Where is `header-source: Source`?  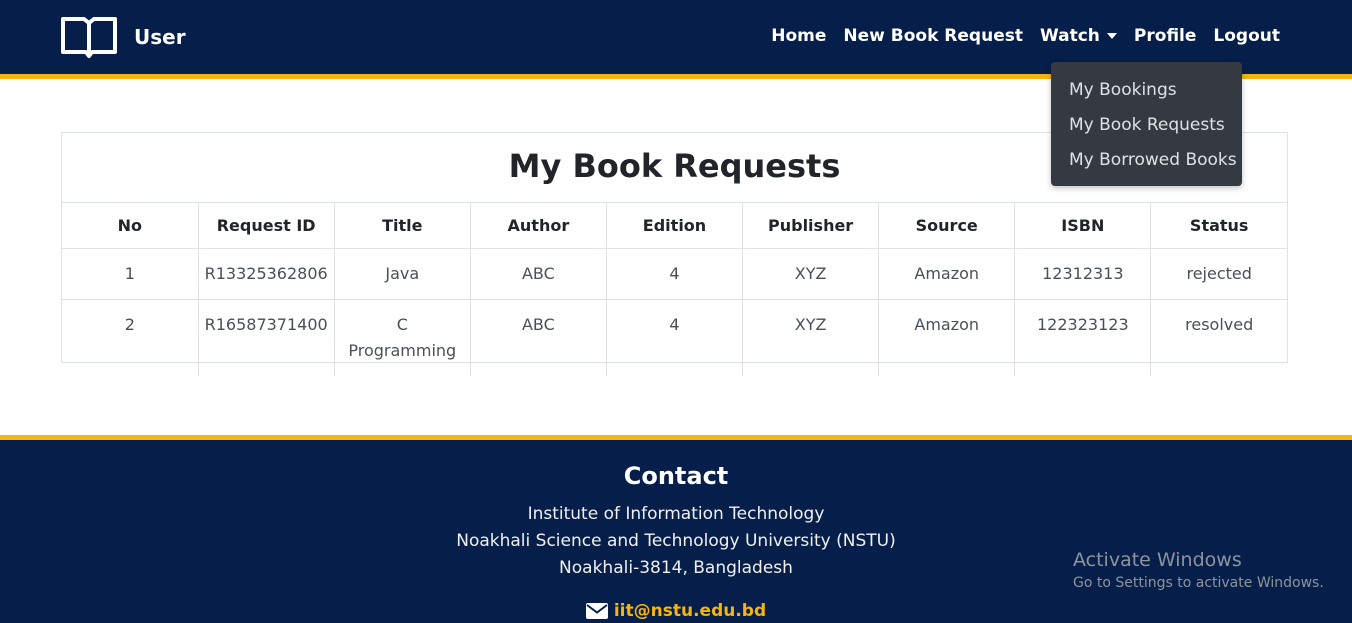
header-source: Source is located at coordinates (946, 226).